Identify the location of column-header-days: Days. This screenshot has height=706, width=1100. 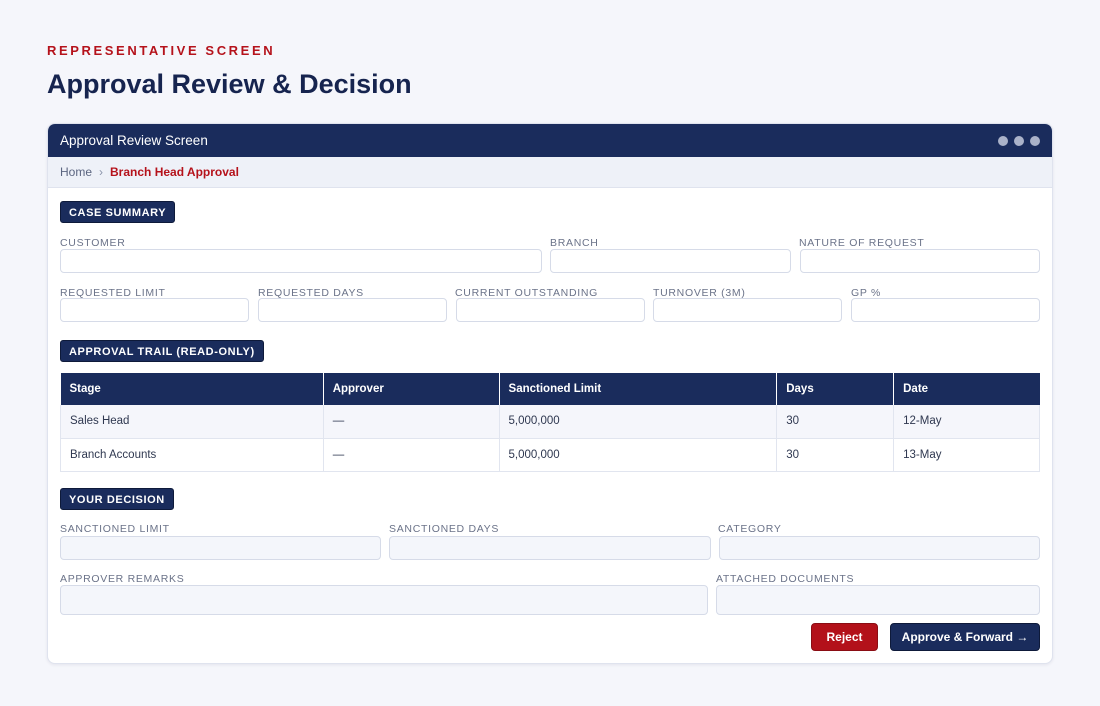
(835, 389).